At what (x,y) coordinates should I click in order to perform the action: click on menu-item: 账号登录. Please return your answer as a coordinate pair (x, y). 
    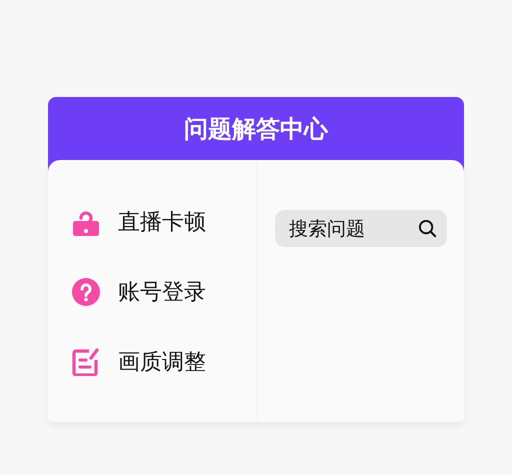
    Looking at the image, I should click on (164, 292).